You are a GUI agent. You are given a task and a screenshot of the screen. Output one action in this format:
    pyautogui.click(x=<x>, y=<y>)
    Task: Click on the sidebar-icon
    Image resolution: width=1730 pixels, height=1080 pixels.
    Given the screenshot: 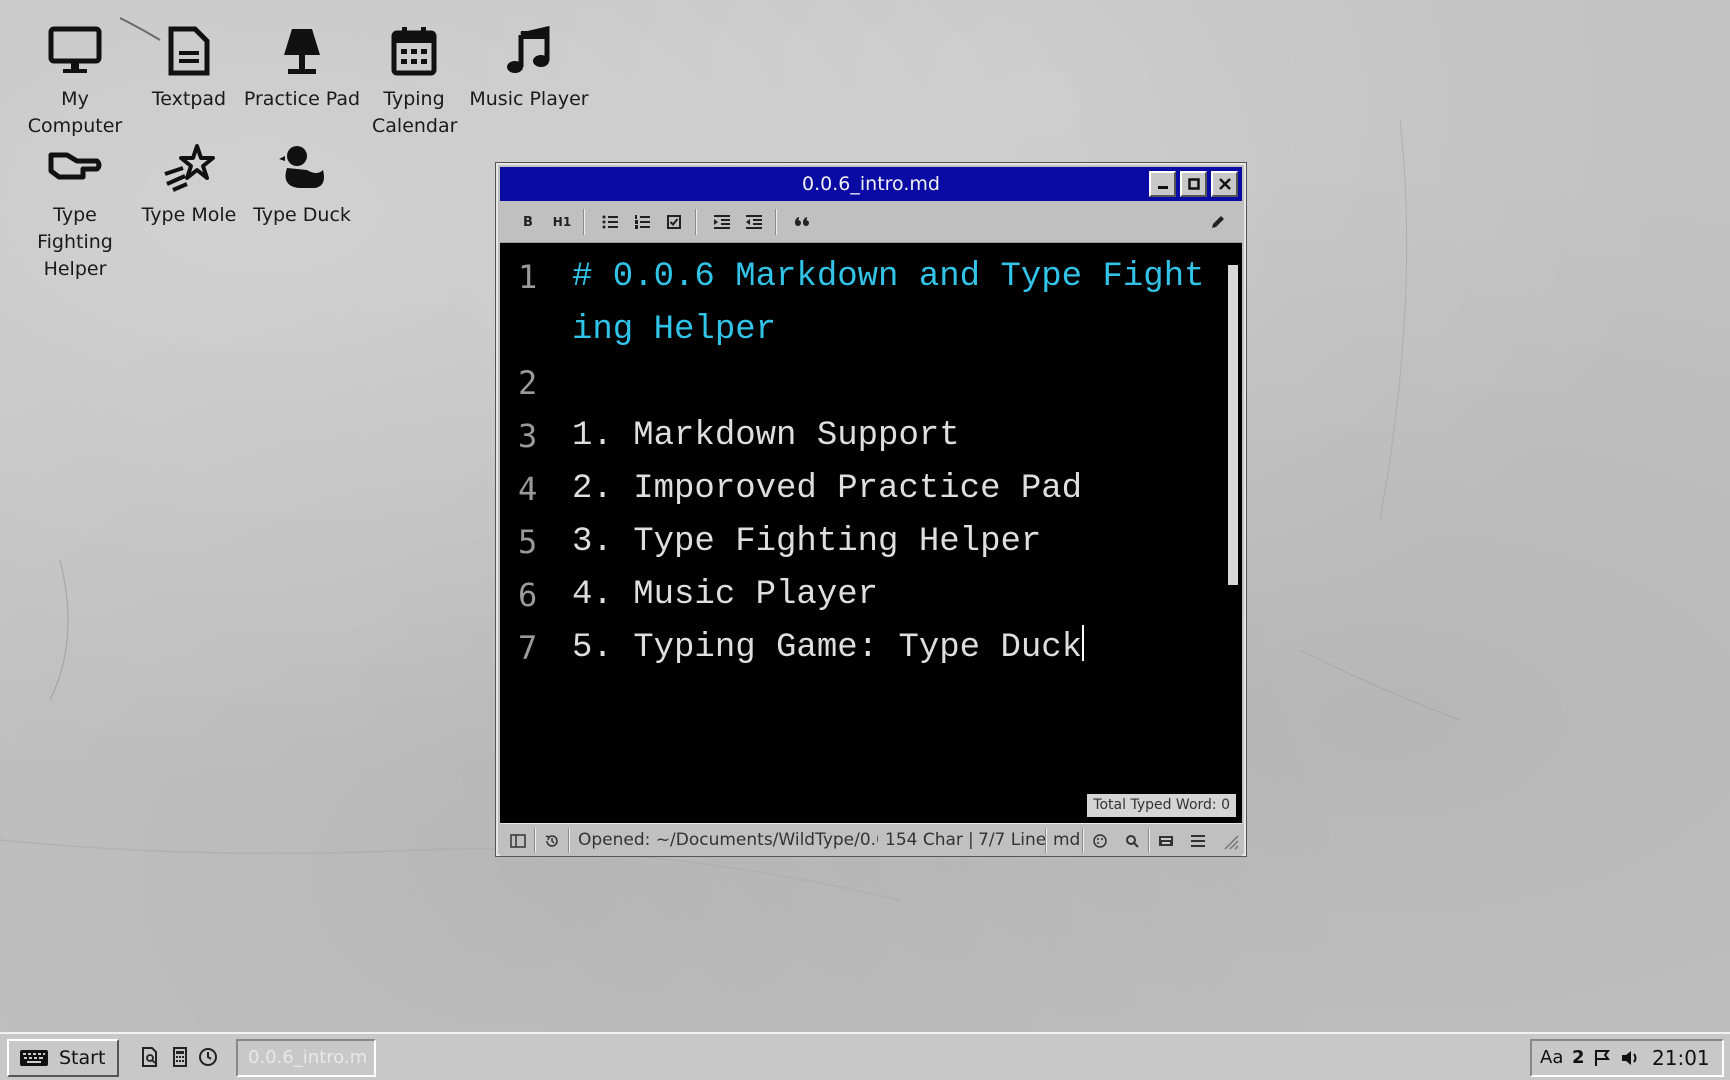 What is the action you would take?
    pyautogui.click(x=518, y=840)
    